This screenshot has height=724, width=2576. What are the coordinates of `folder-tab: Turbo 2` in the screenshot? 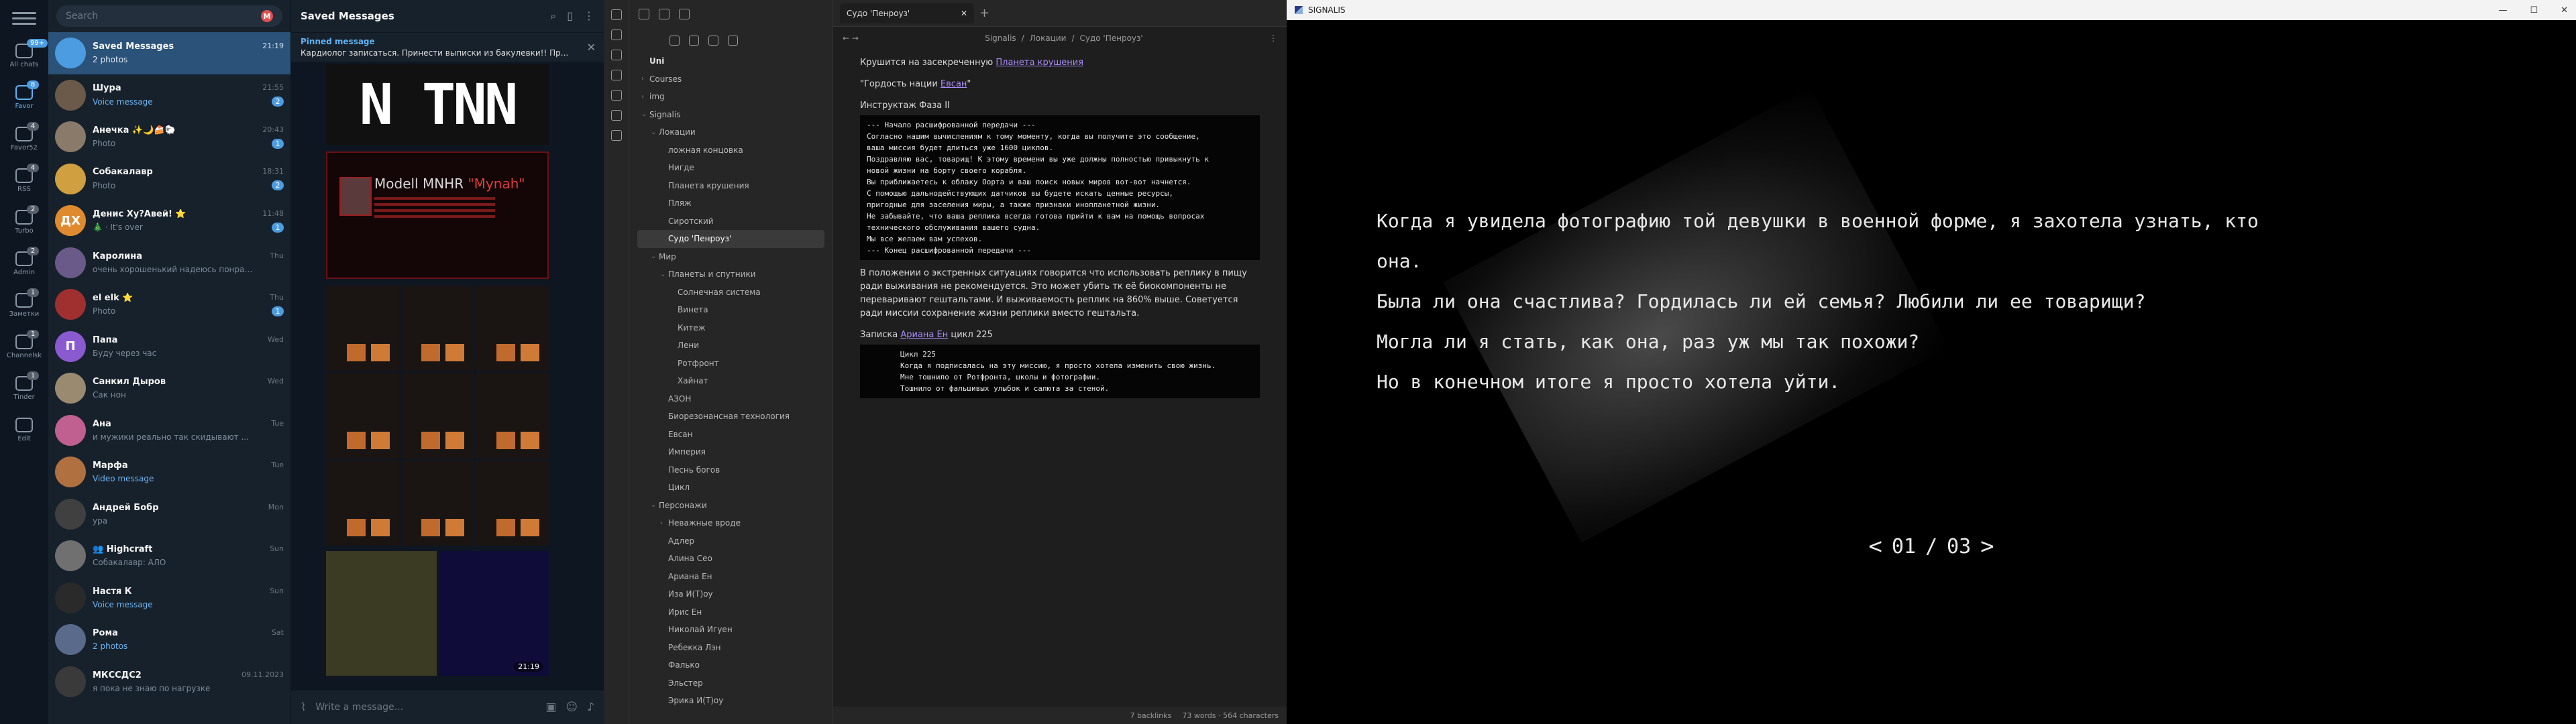 It's located at (24, 222).